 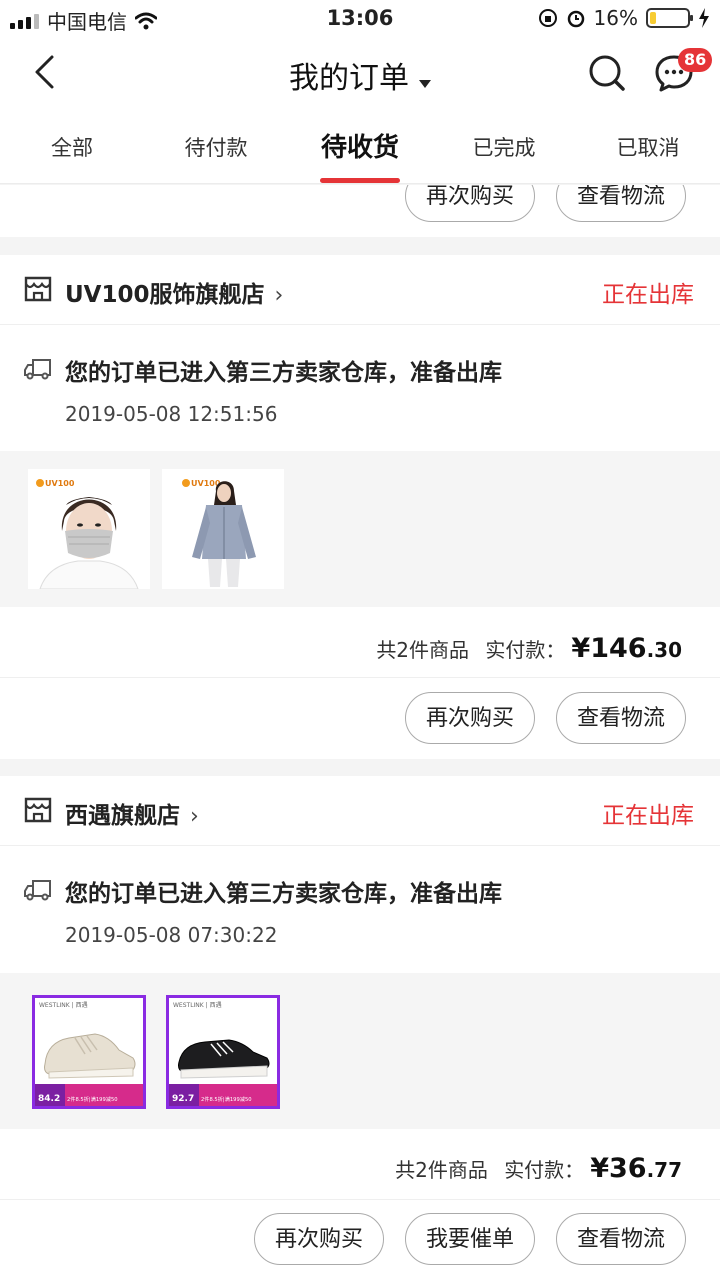 I want to click on alarm-icon, so click(x=575, y=19).